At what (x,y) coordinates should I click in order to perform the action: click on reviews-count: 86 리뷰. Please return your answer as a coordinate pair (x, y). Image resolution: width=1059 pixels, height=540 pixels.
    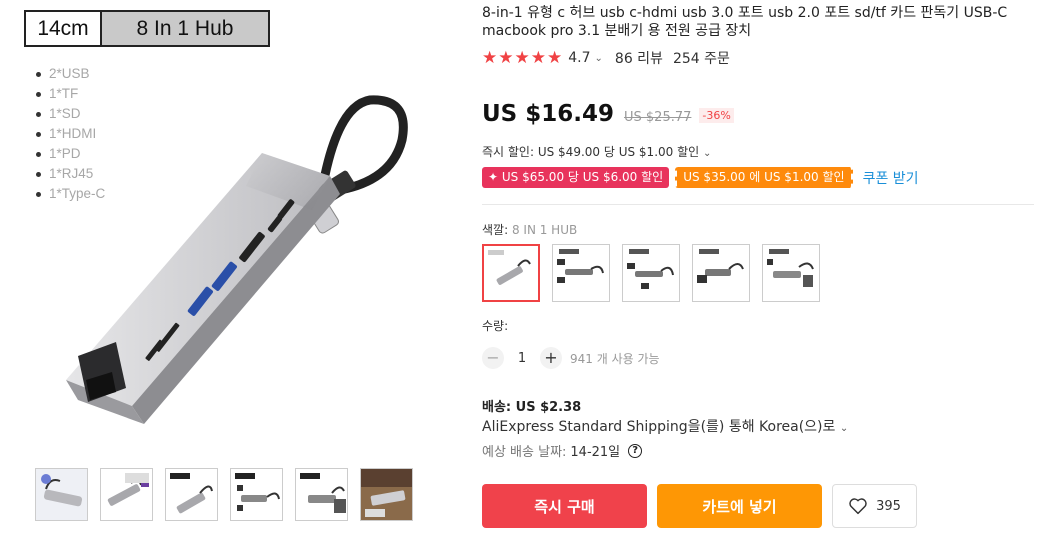
    Looking at the image, I should click on (639, 58).